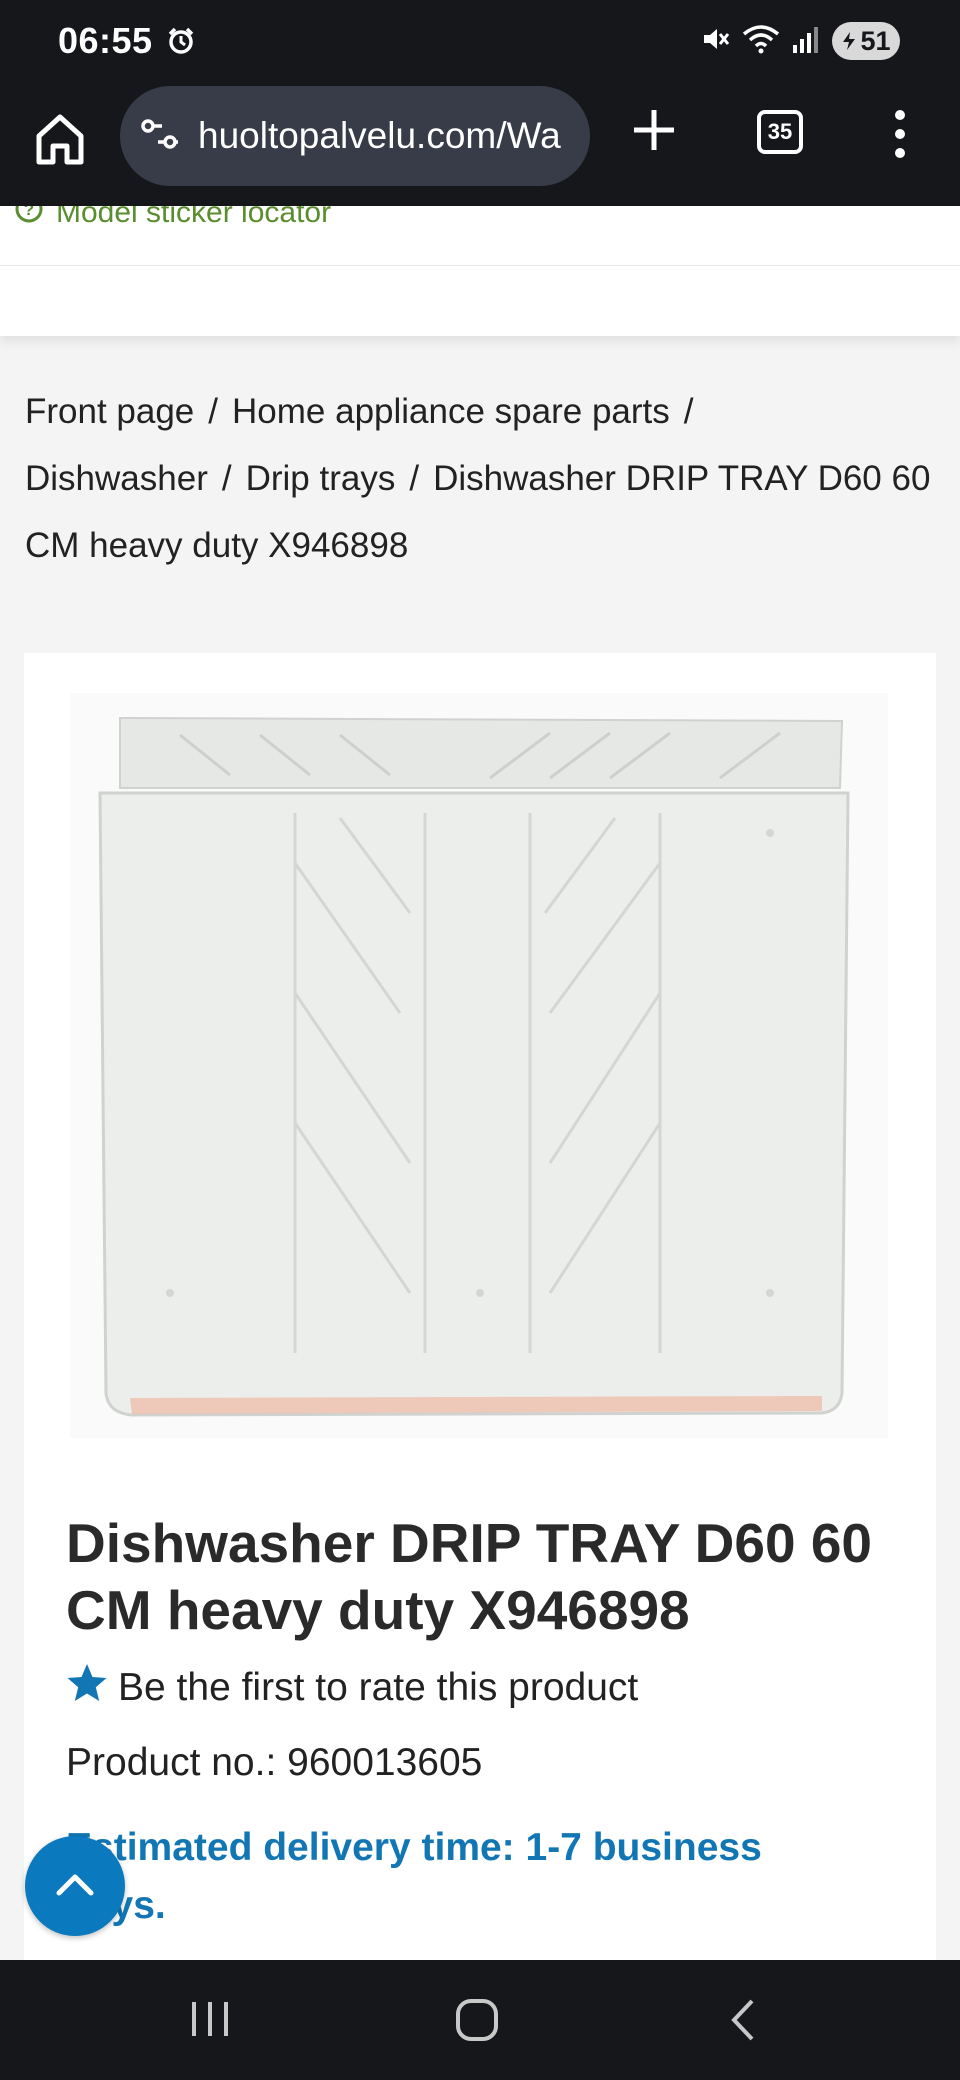 The image size is (960, 2080). Describe the element at coordinates (451, 411) in the screenshot. I see `breadcrumb-home-appliance-spare-parts: Home appliance spare parts` at that location.